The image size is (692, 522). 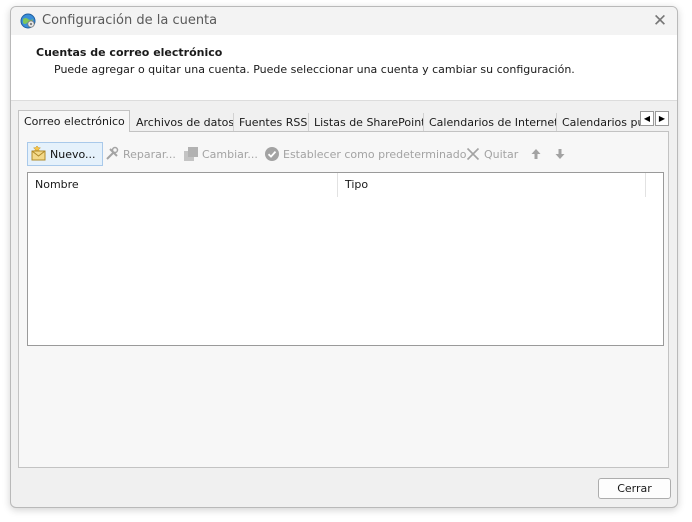 What do you see at coordinates (272, 154) in the screenshot?
I see `checkmark-circle-icon` at bounding box center [272, 154].